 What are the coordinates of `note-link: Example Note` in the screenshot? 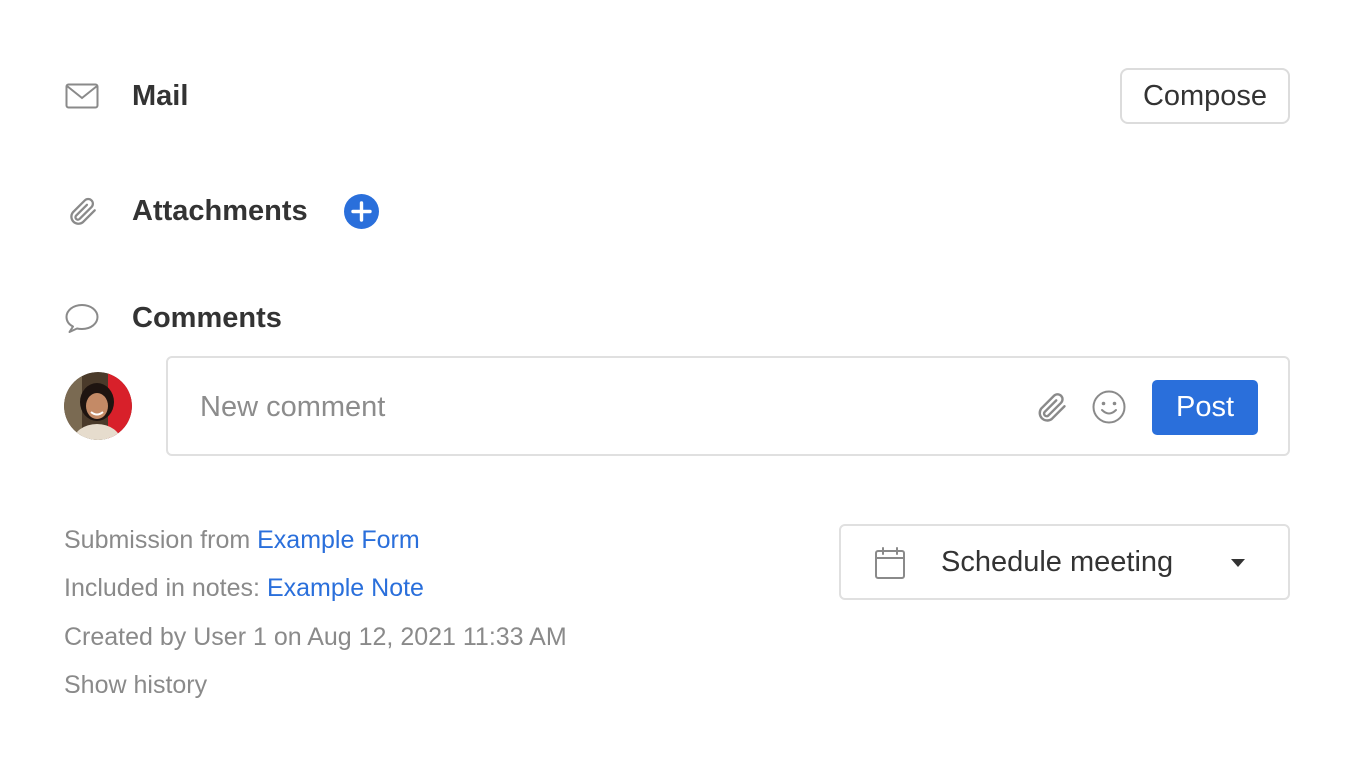 It's located at (345, 588).